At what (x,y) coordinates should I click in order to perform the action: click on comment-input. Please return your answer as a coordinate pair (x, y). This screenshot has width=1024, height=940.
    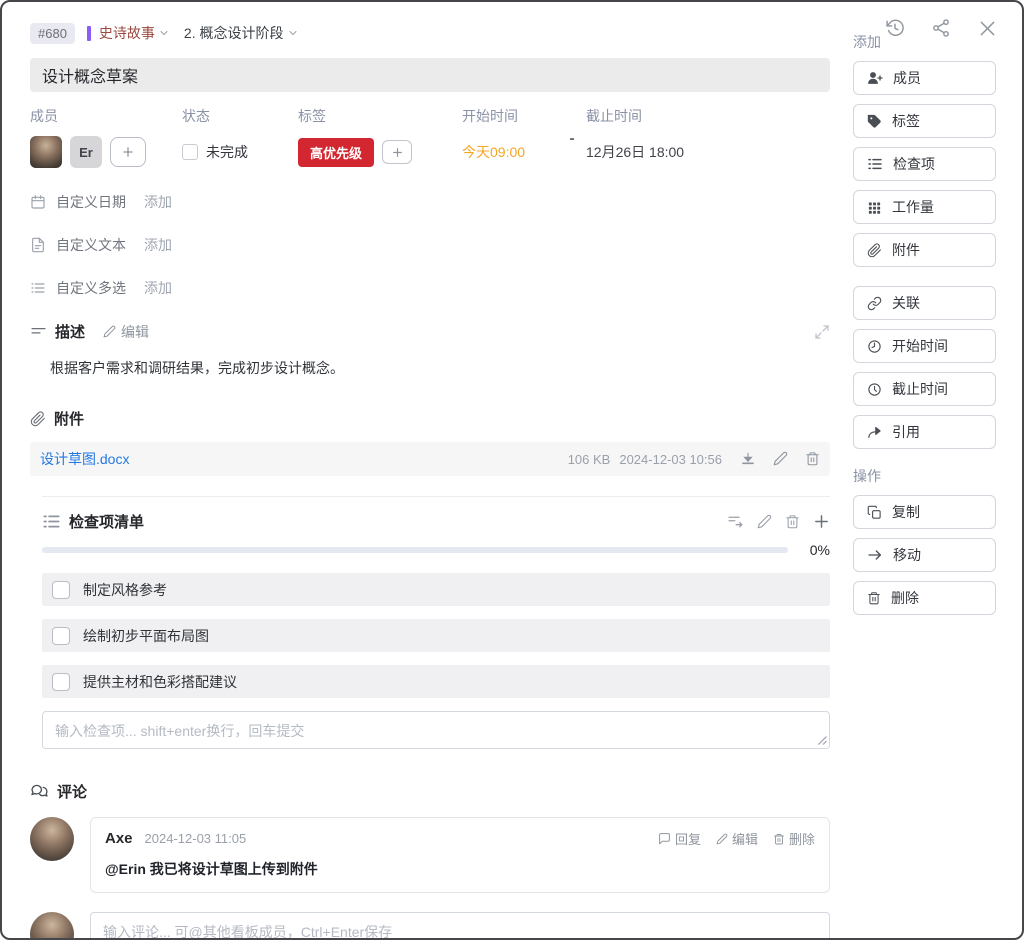
    Looking at the image, I should click on (460, 925).